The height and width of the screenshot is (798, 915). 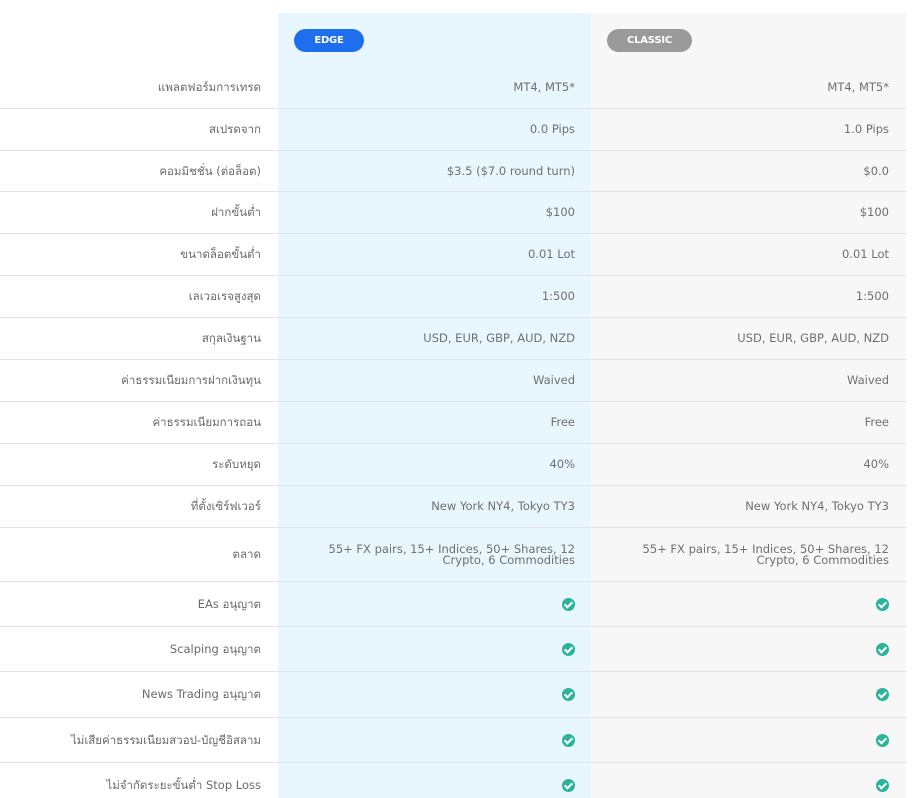 I want to click on edge-plan-button: EDGE, so click(x=329, y=40).